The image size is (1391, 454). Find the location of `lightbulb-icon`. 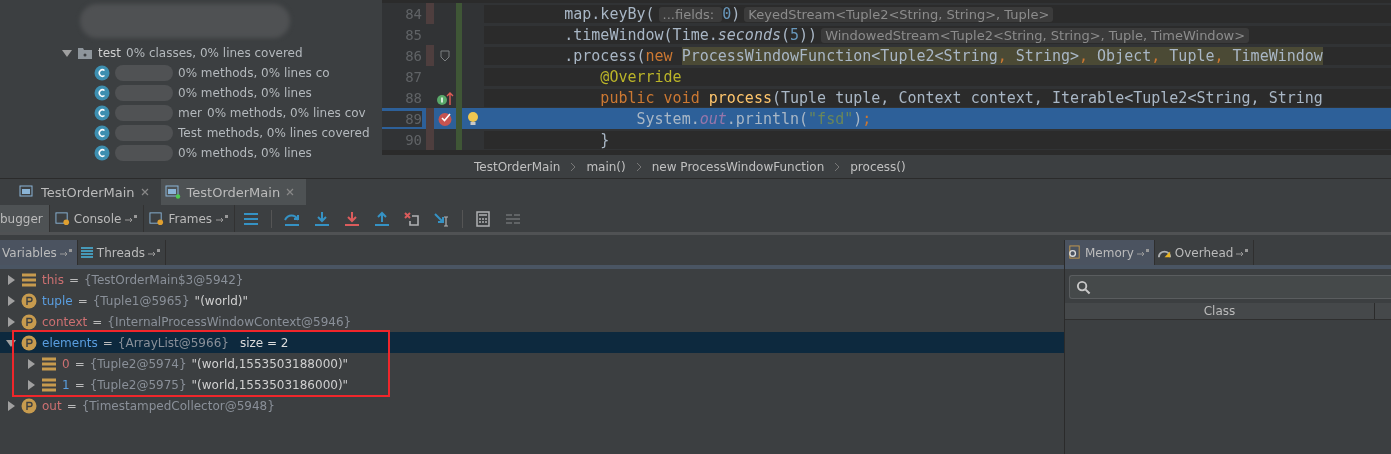

lightbulb-icon is located at coordinates (473, 118).